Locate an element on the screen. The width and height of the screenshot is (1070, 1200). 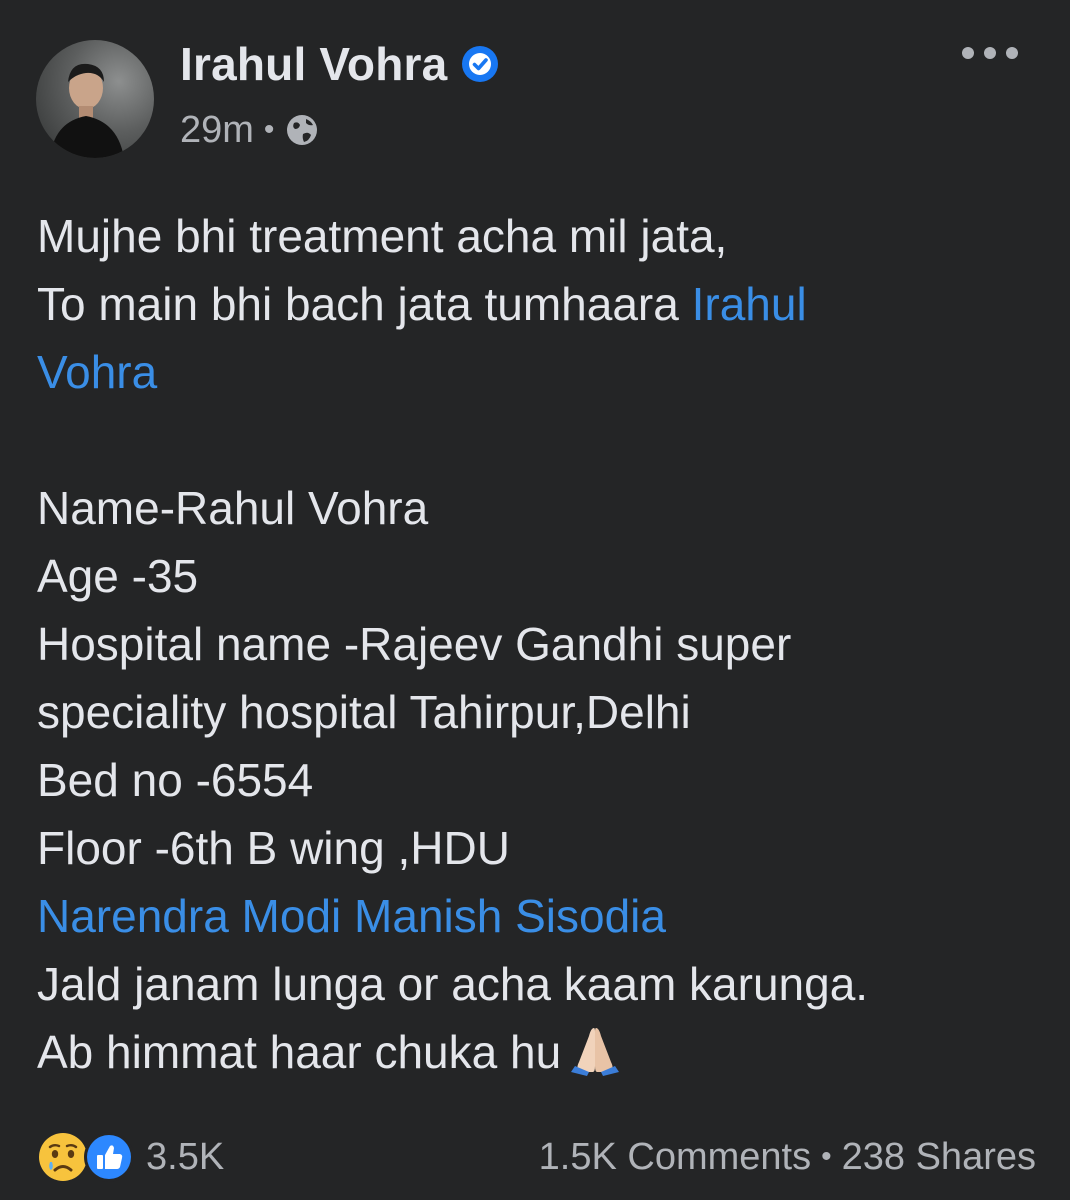
post-time: 29m is located at coordinates (217, 130).